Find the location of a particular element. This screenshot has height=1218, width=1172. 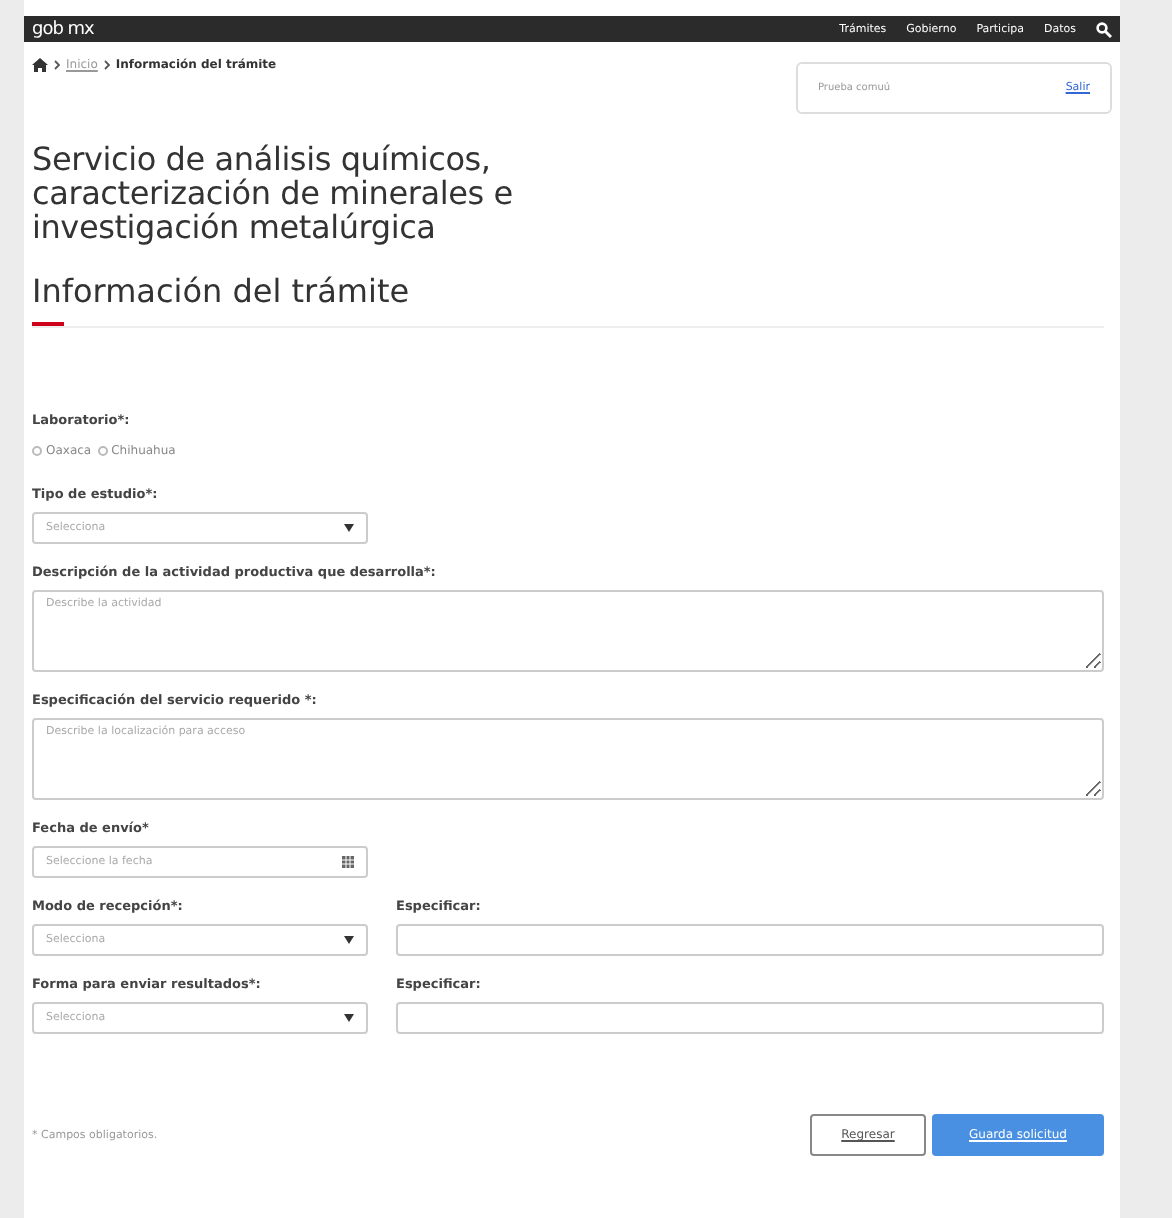

calendar-icon is located at coordinates (348, 862).